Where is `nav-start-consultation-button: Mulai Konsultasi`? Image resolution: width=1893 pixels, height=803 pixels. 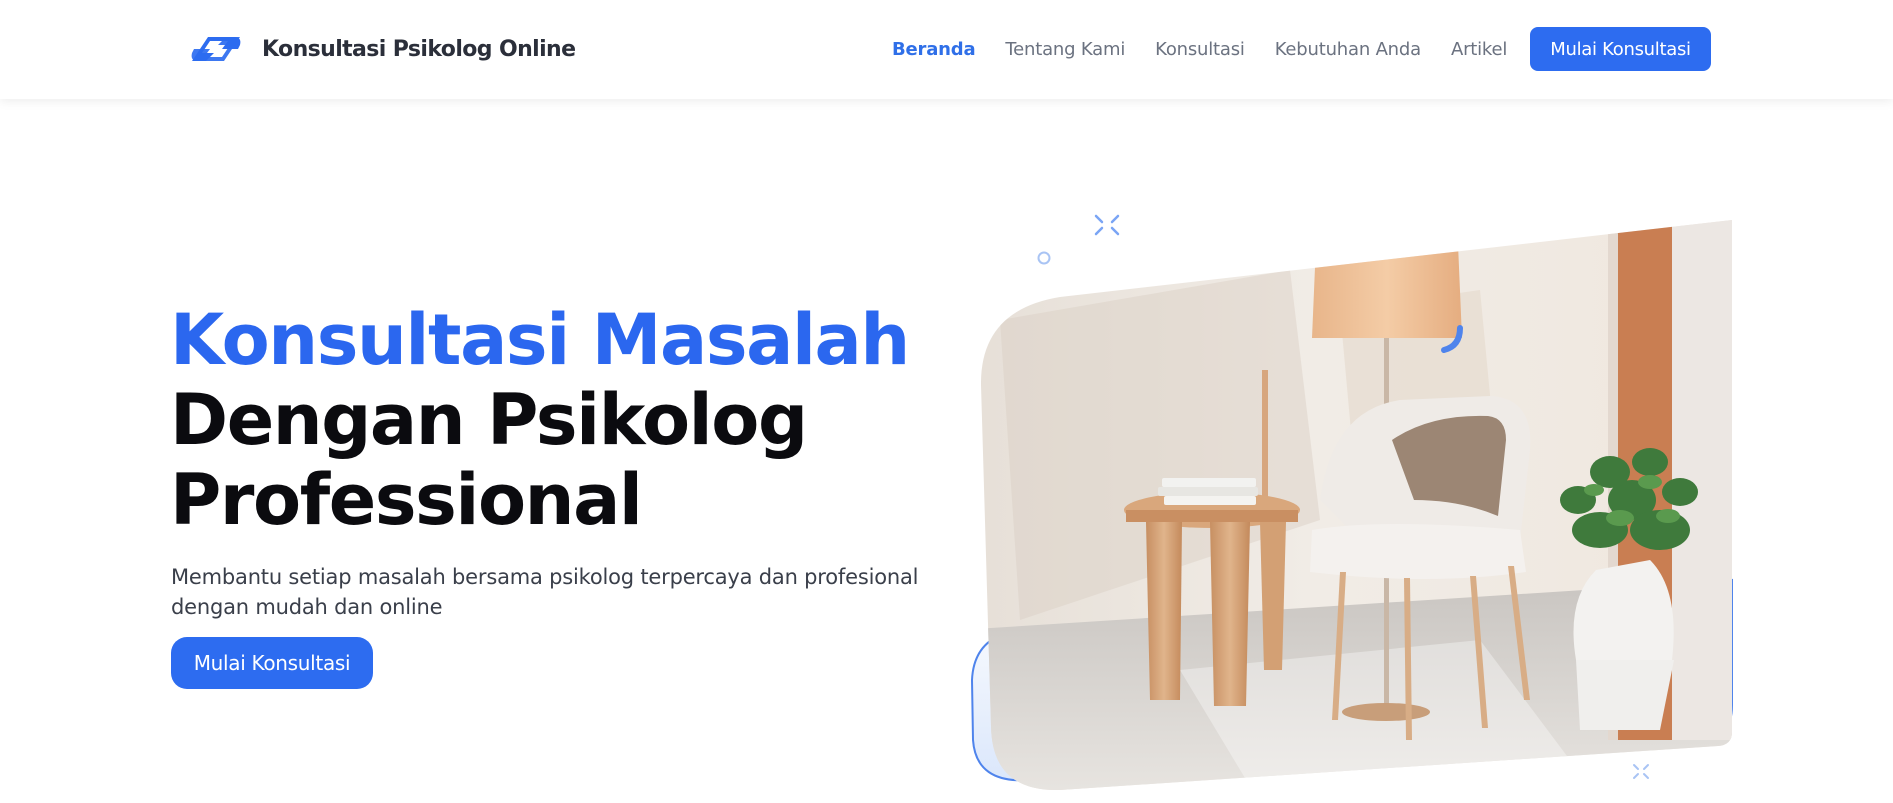
nav-start-consultation-button: Mulai Konsultasi is located at coordinates (1620, 49).